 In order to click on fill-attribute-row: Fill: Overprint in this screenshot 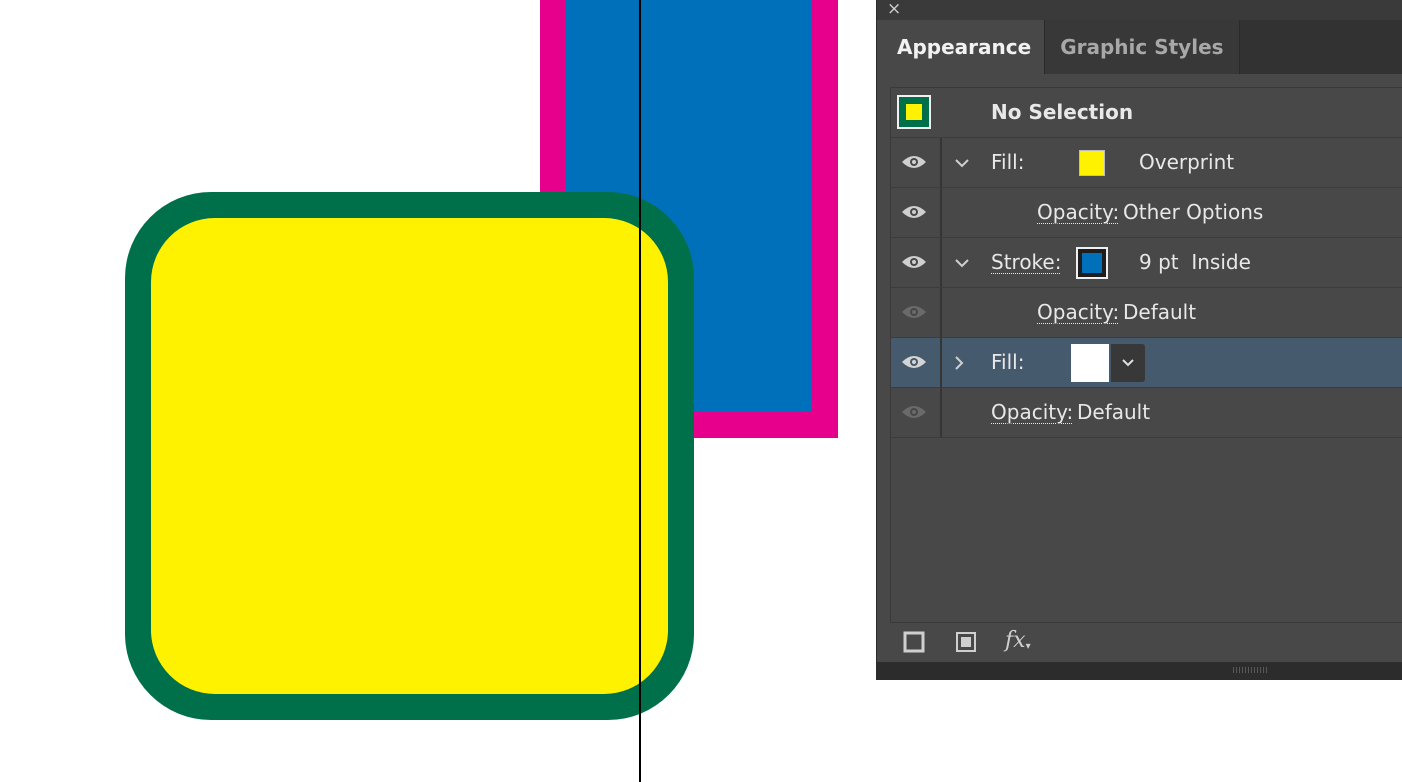, I will do `click(1146, 163)`.